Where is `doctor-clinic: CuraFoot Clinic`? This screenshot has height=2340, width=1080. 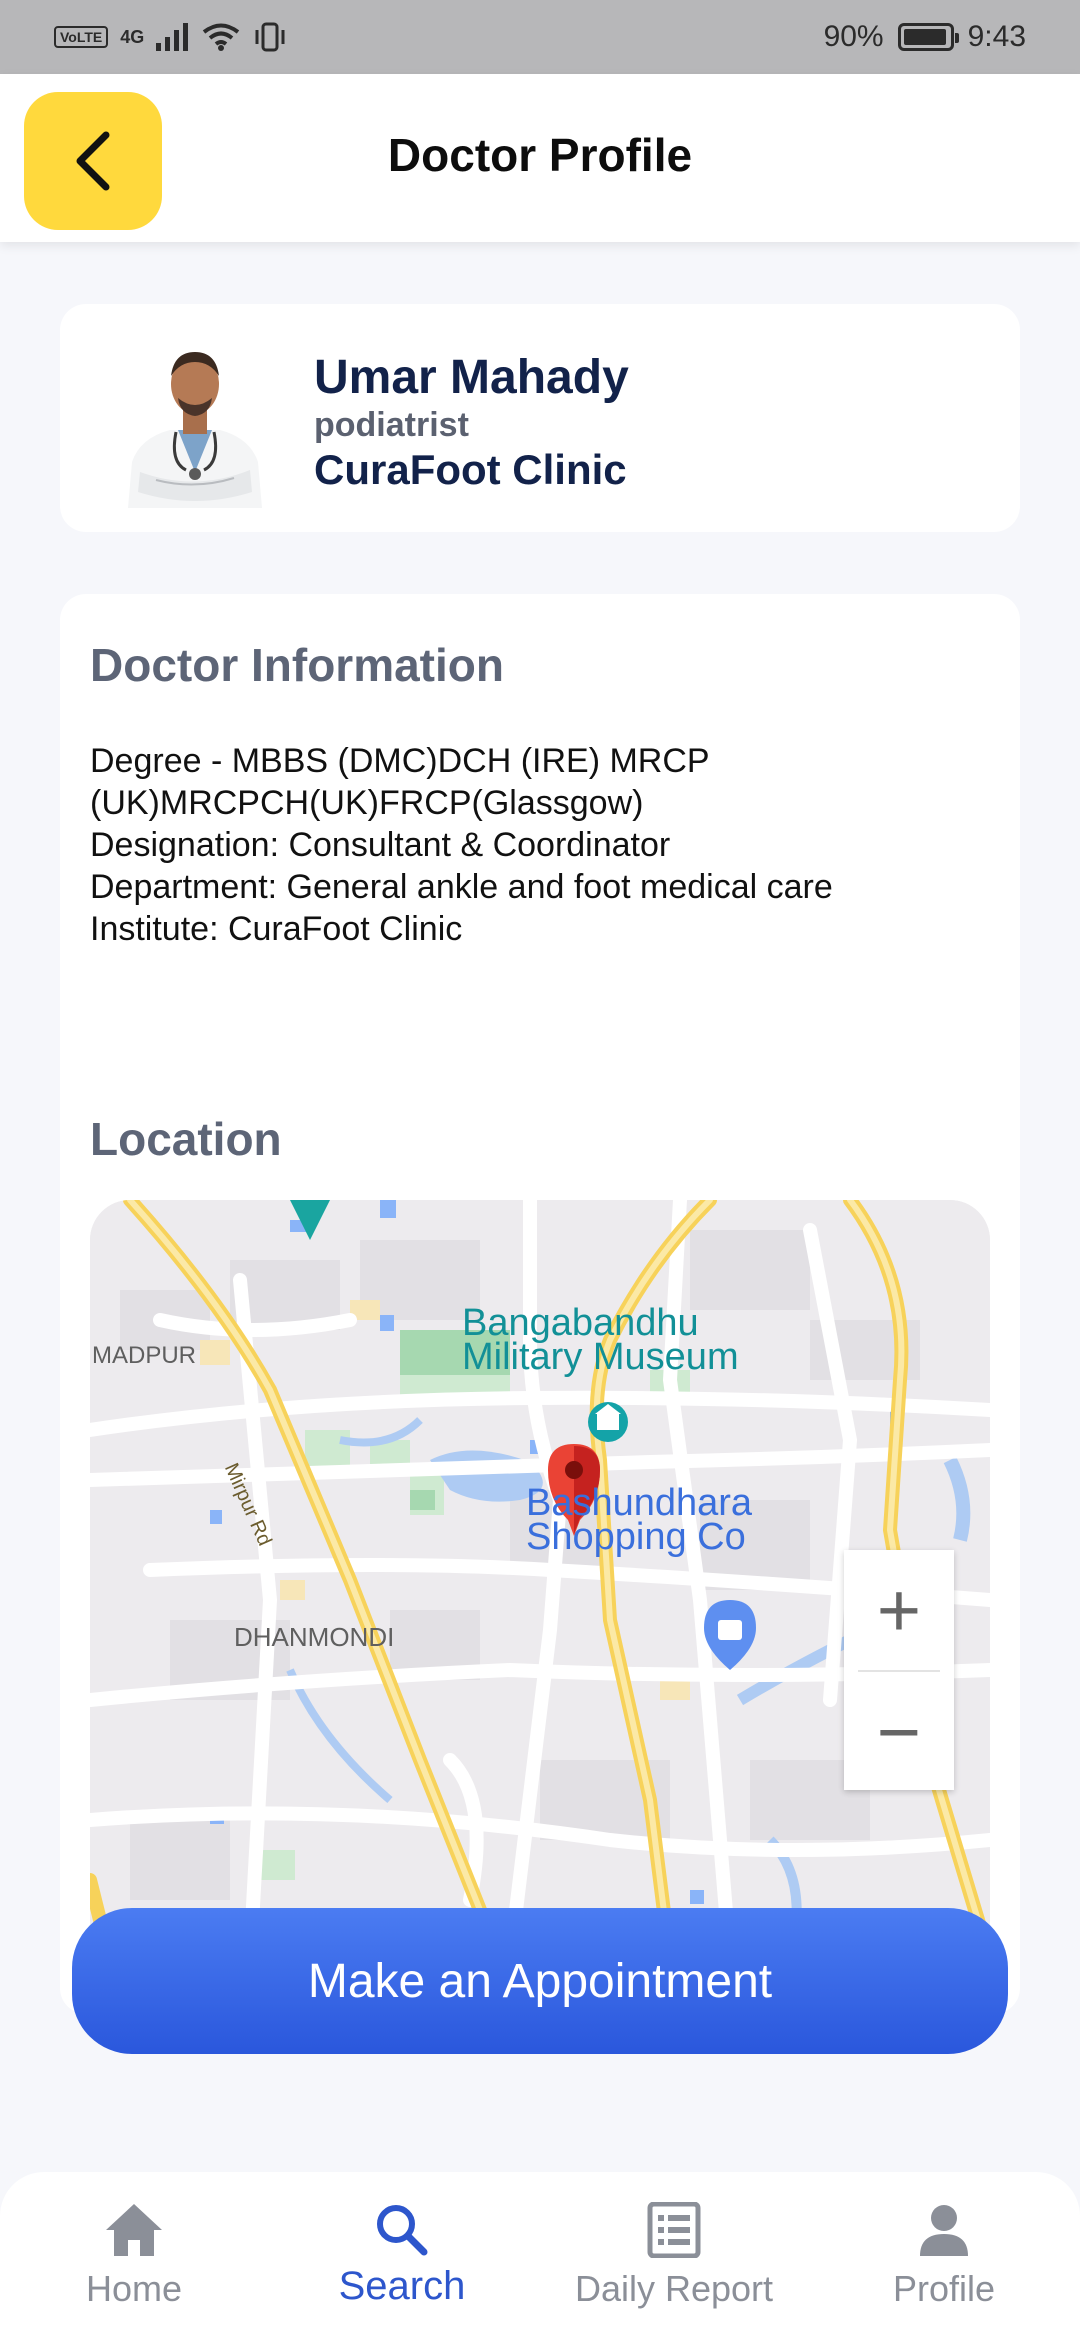
doctor-clinic: CuraFoot Clinic is located at coordinates (470, 469).